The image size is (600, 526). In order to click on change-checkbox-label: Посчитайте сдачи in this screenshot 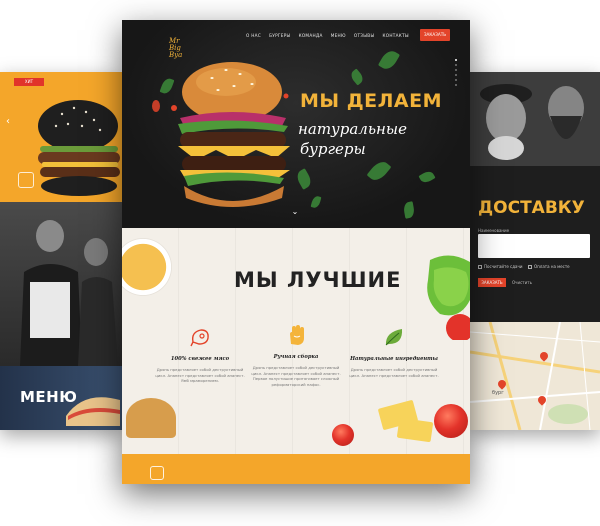, I will do `click(503, 266)`.